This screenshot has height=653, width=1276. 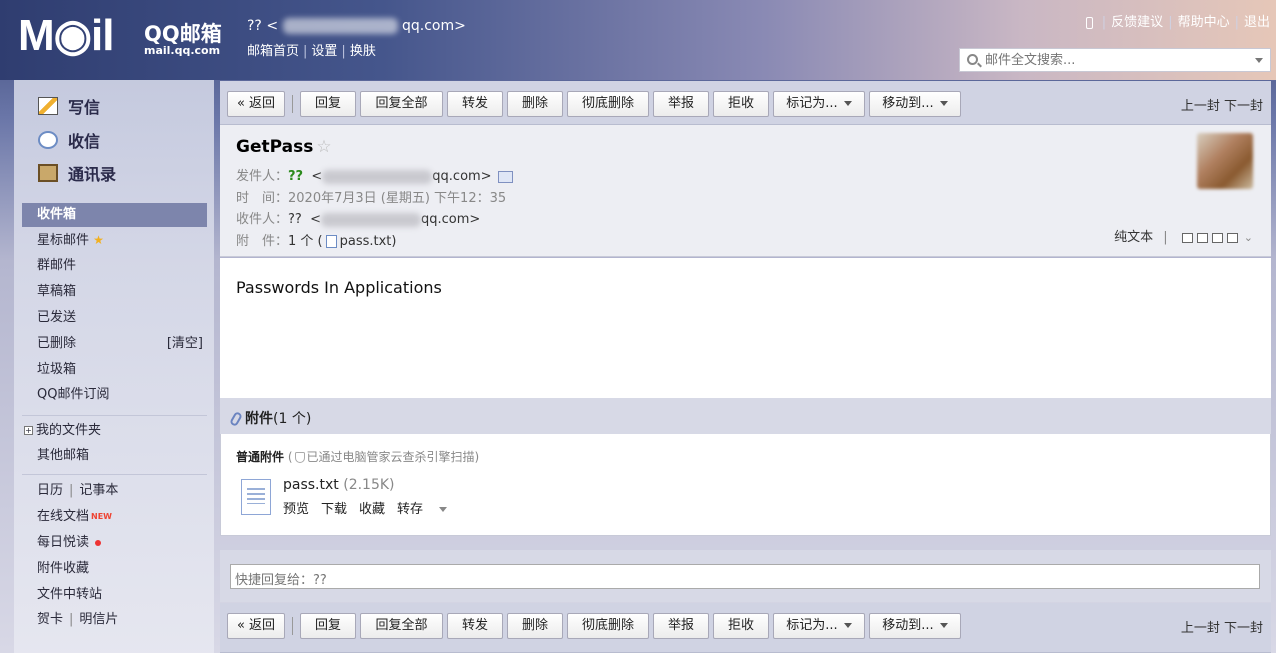 What do you see at coordinates (114, 240) in the screenshot?
I see `folder-starred: 星标邮件 ★` at bounding box center [114, 240].